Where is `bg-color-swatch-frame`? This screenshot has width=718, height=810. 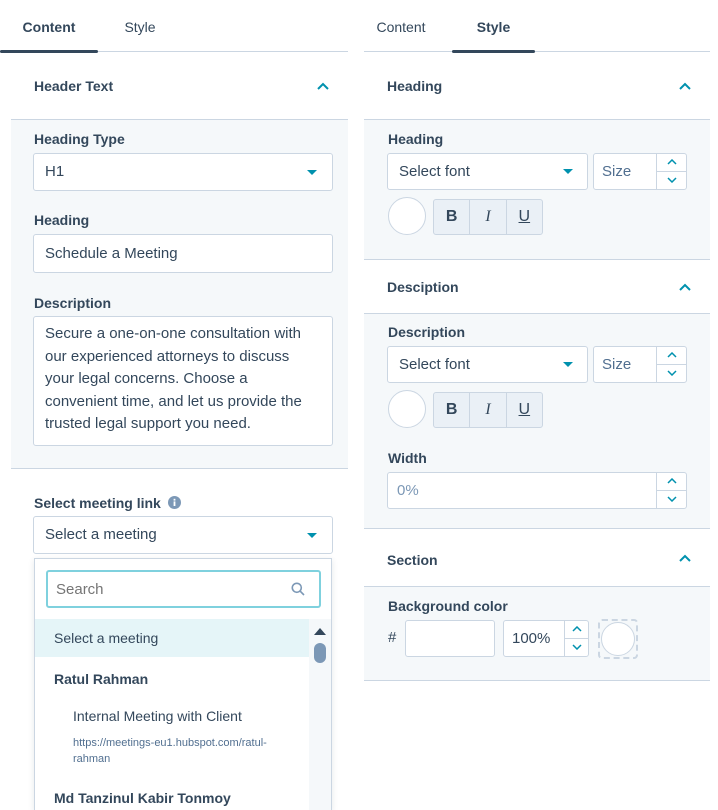
bg-color-swatch-frame is located at coordinates (618, 639).